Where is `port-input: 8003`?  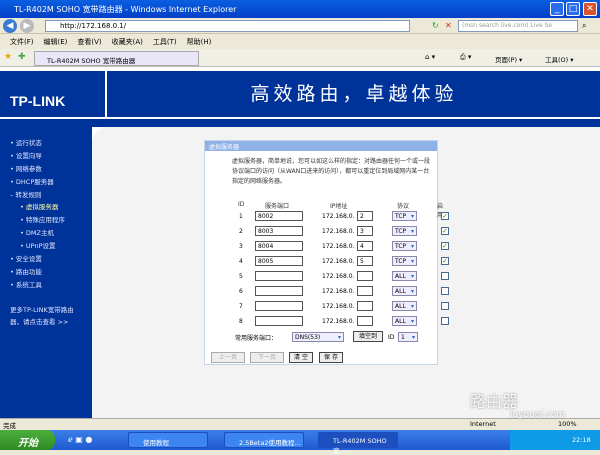
port-input: 8003 is located at coordinates (279, 231).